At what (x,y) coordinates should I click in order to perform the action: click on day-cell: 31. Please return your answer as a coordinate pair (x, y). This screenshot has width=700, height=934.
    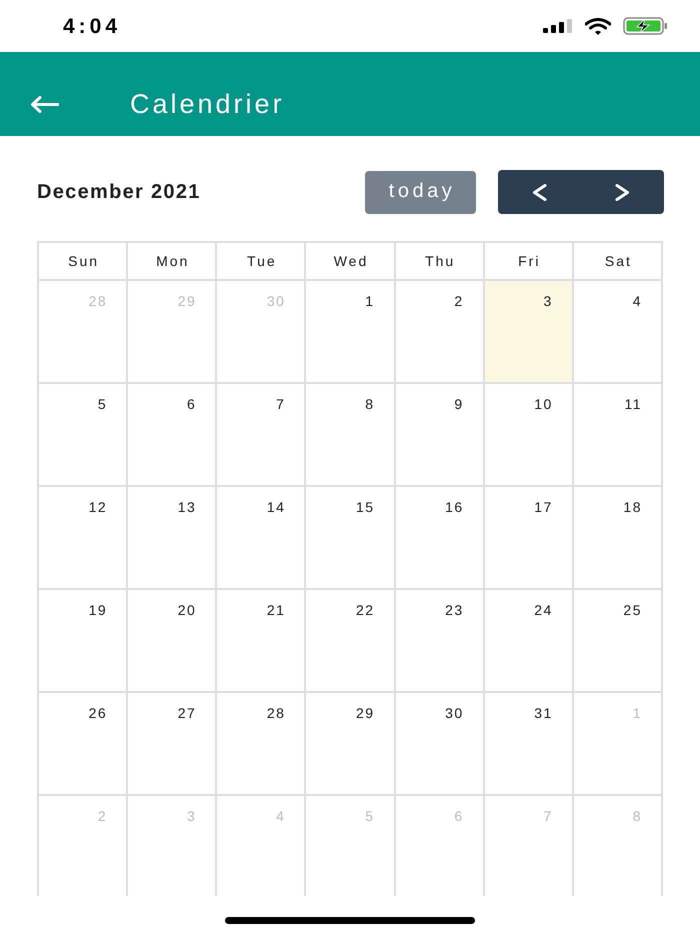
    Looking at the image, I should click on (529, 744).